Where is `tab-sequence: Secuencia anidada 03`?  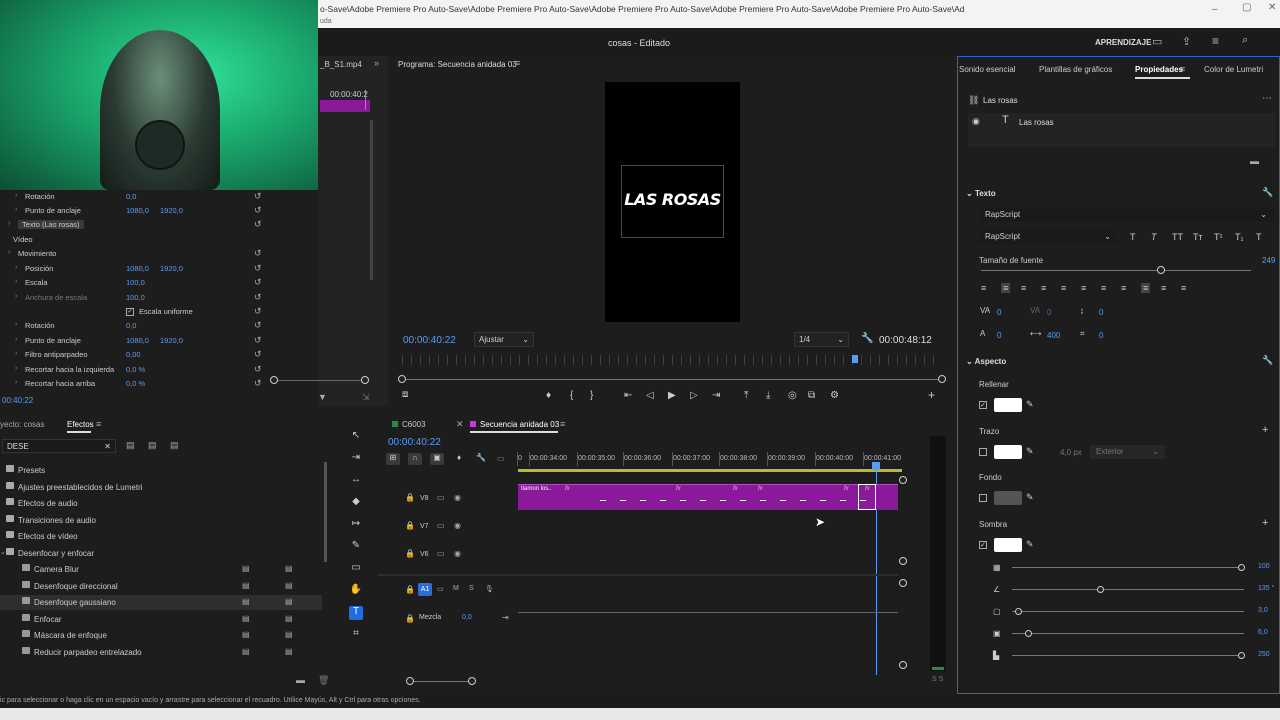
tab-sequence: Secuencia anidada 03 is located at coordinates (514, 424).